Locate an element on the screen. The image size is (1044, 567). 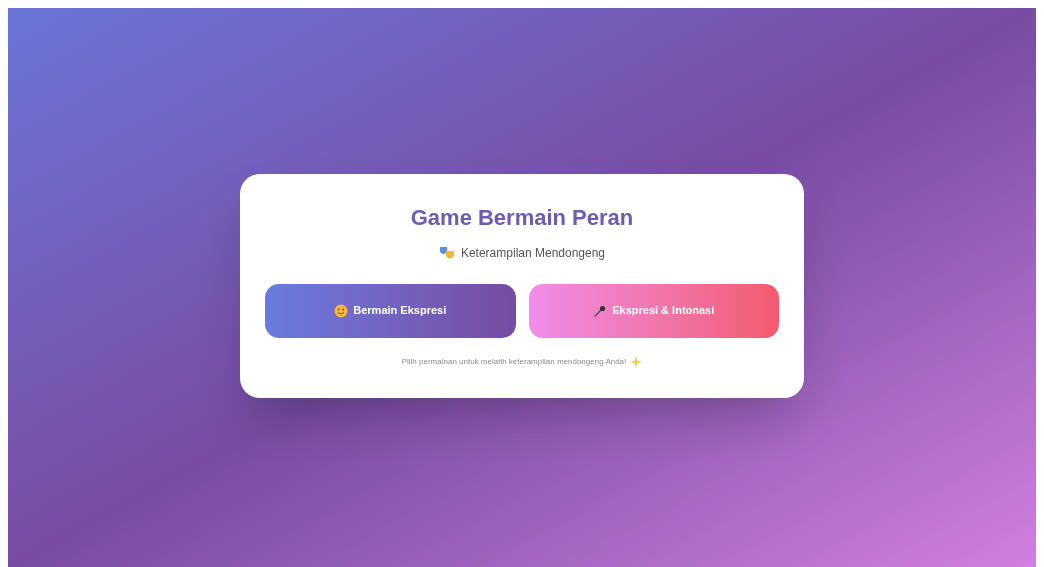
smiley-icon is located at coordinates (341, 310).